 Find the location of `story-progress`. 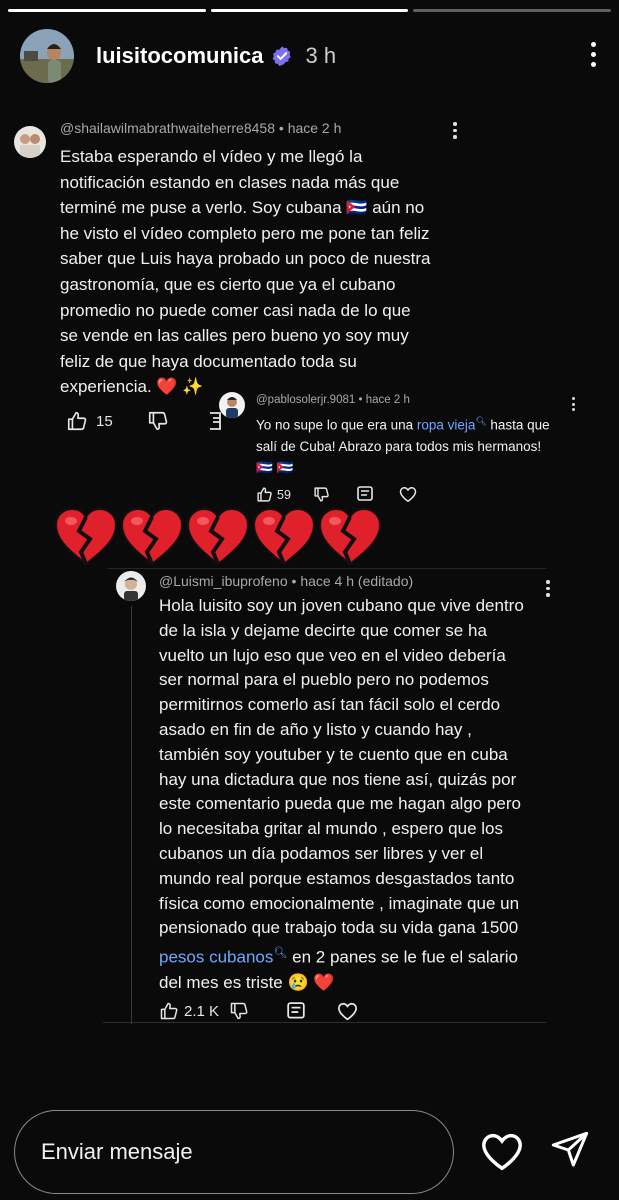

story-progress is located at coordinates (310, 10).